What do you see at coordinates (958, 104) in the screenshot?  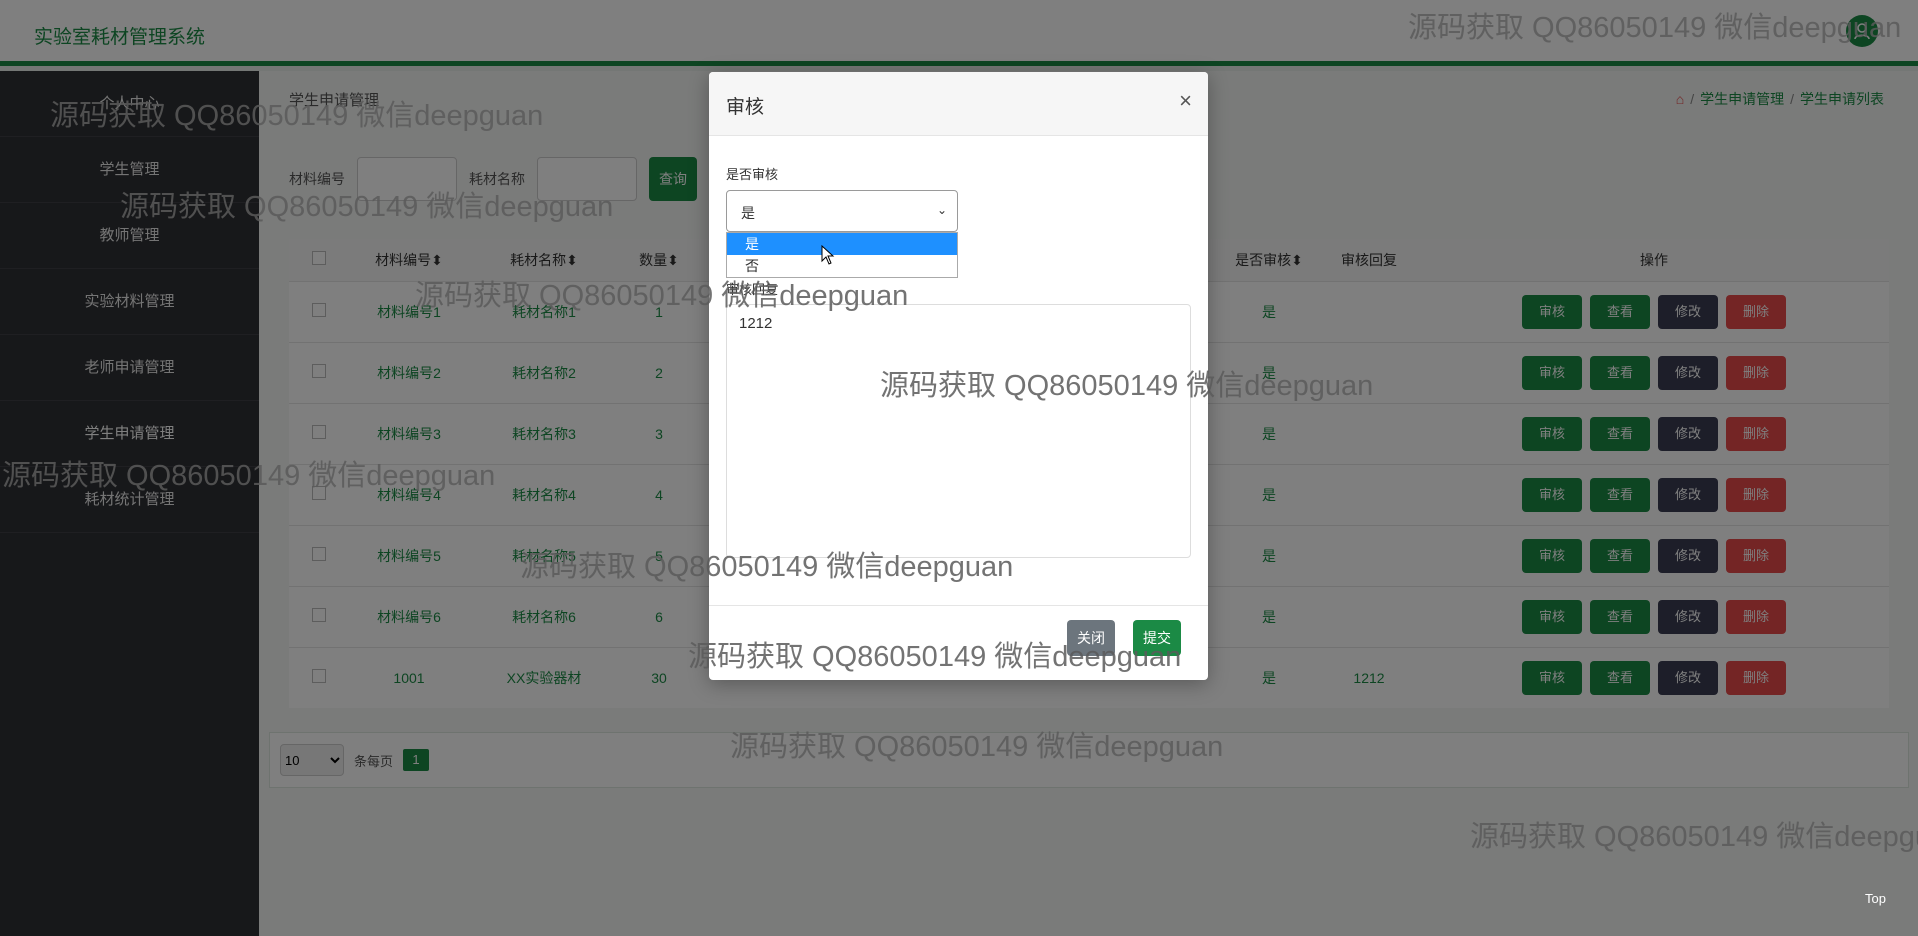 I see `modal-header: 审核 ×` at bounding box center [958, 104].